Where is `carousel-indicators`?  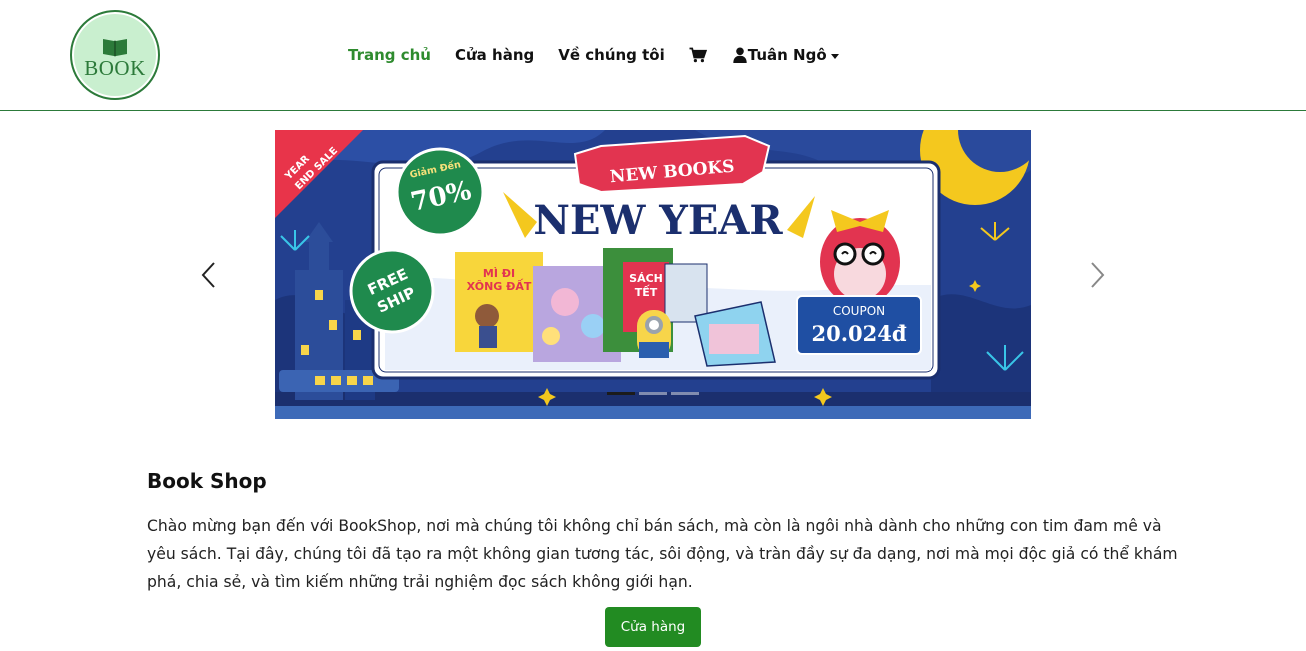 carousel-indicators is located at coordinates (653, 393).